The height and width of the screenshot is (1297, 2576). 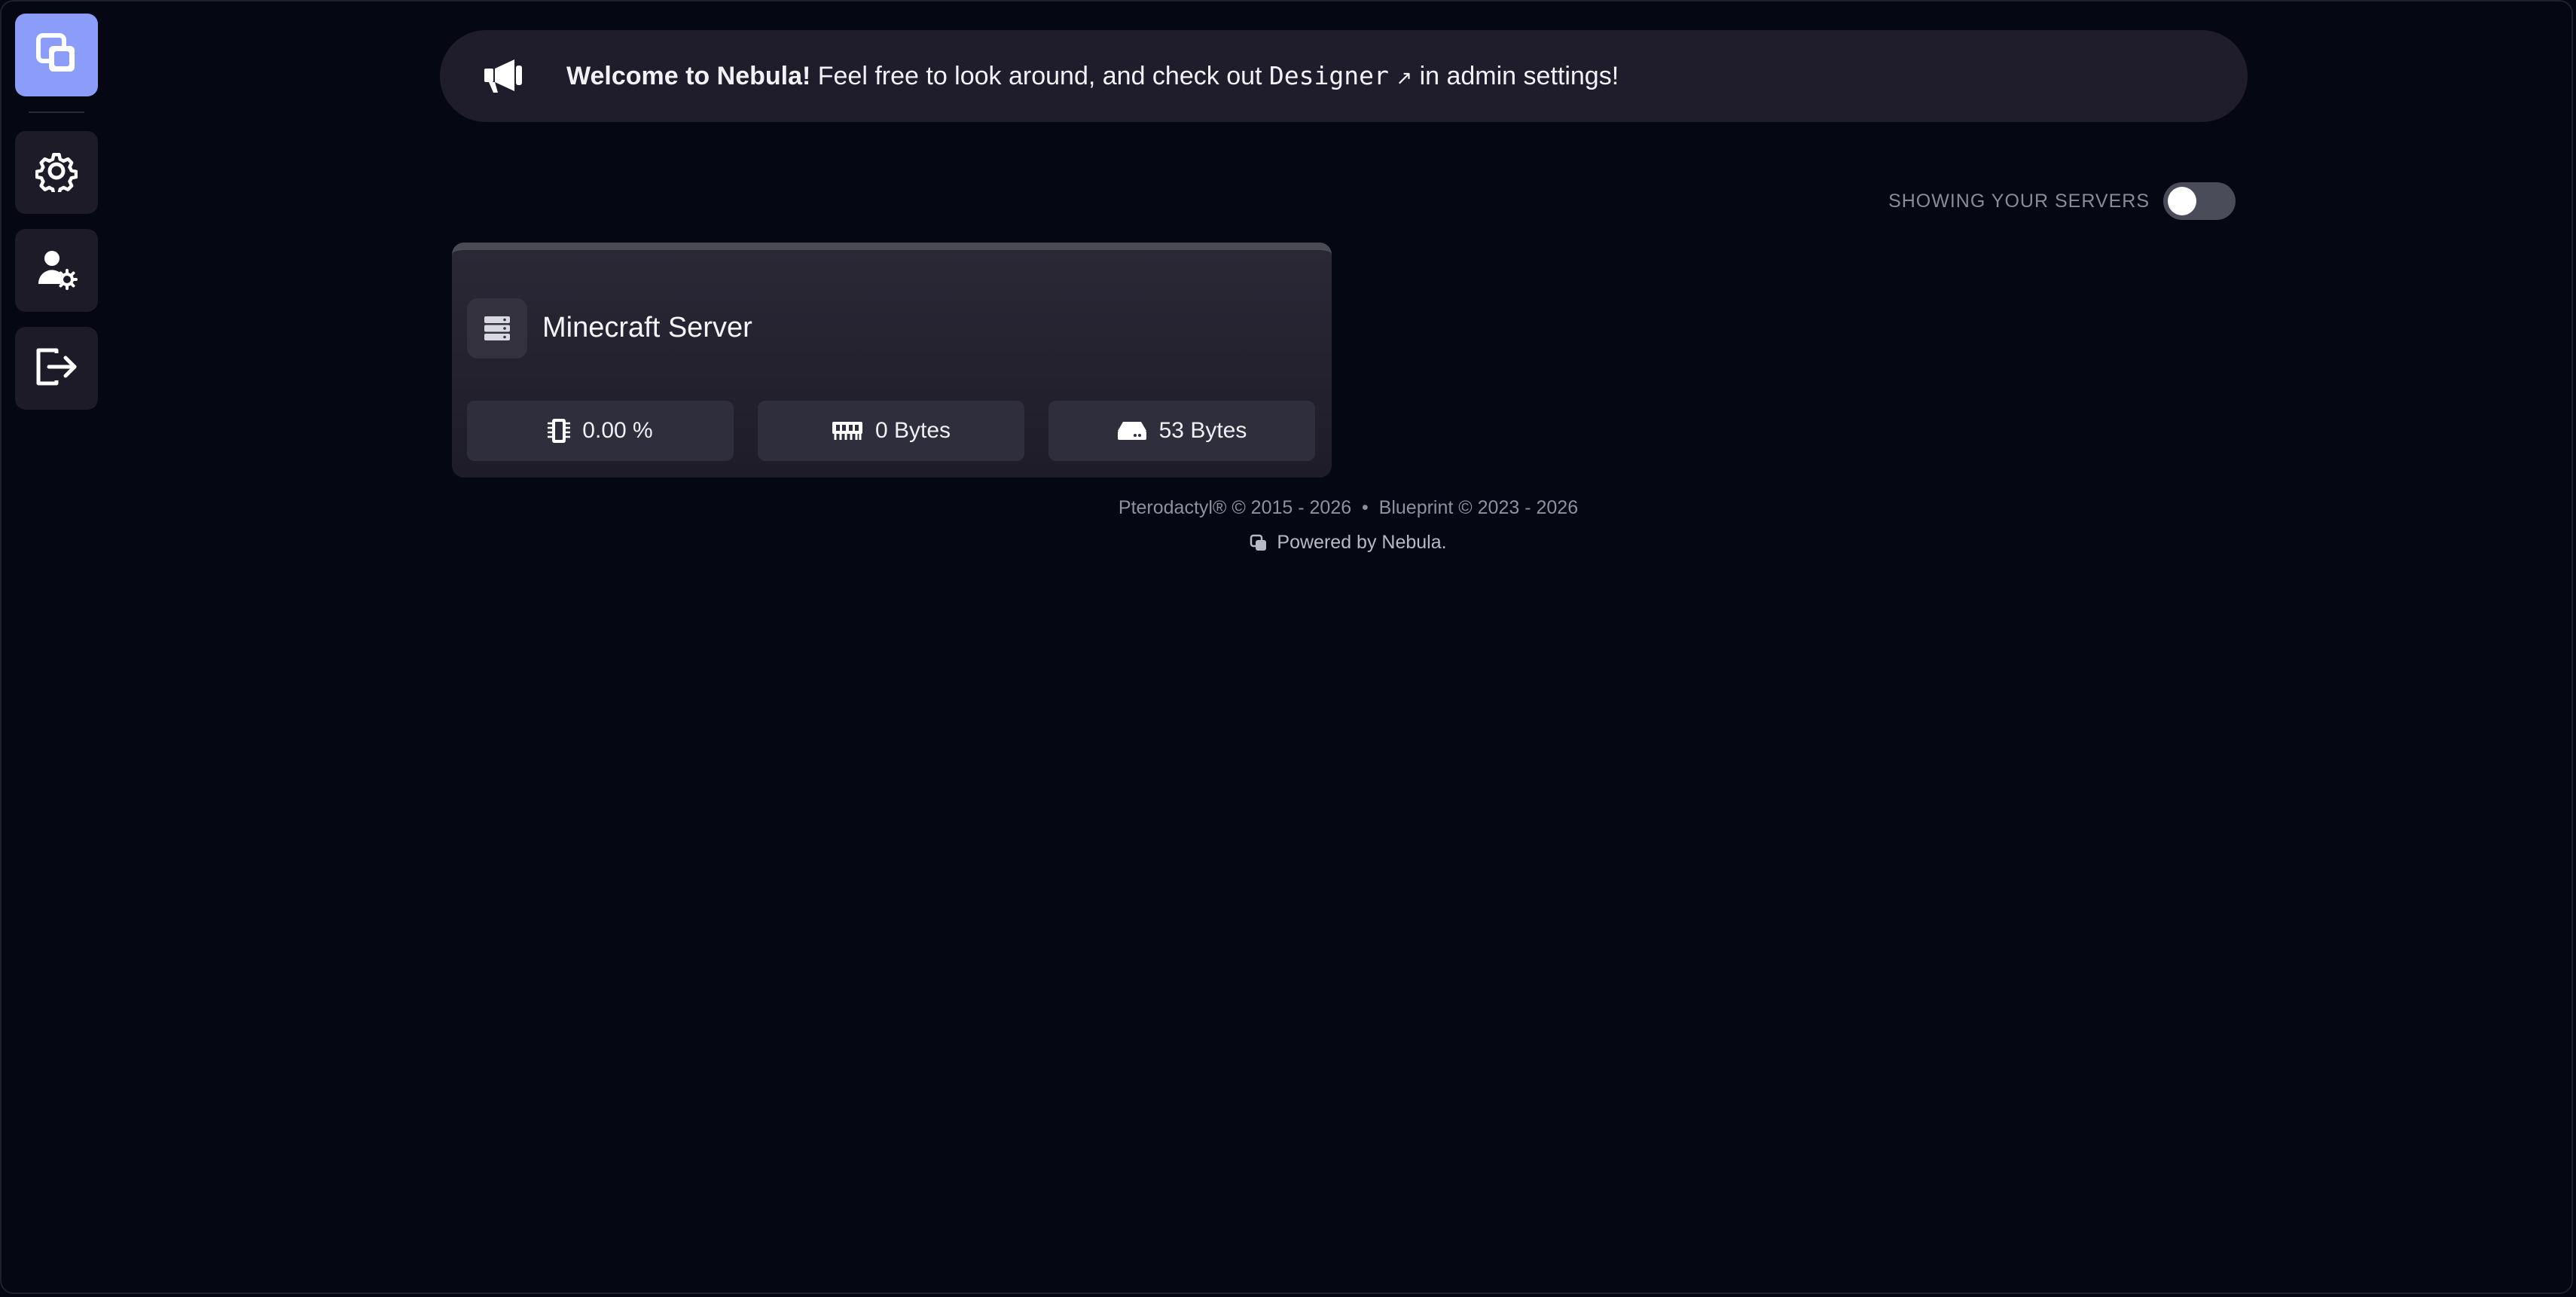 I want to click on memory-usage-stat: 0 Bytes, so click(x=891, y=431).